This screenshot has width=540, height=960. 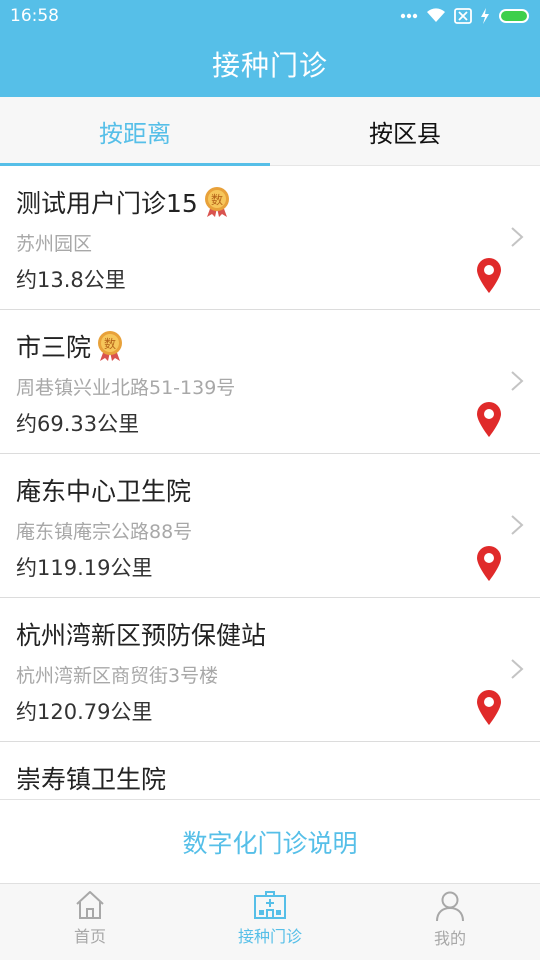 I want to click on clinic-address: 杭州湾新区商贸街3号楼, so click(x=117, y=676).